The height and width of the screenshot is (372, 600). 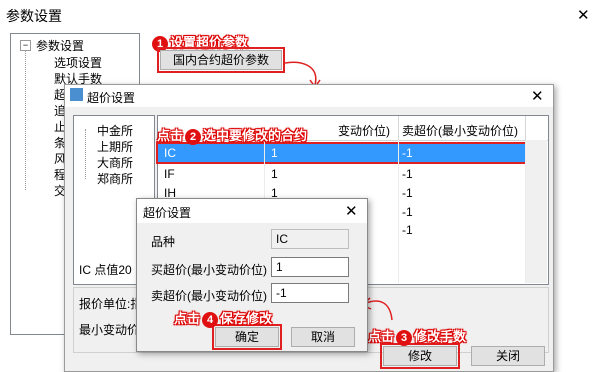 What do you see at coordinates (209, 296) in the screenshot?
I see `sell-overprice-label: 卖超价(最小变动价位)` at bounding box center [209, 296].